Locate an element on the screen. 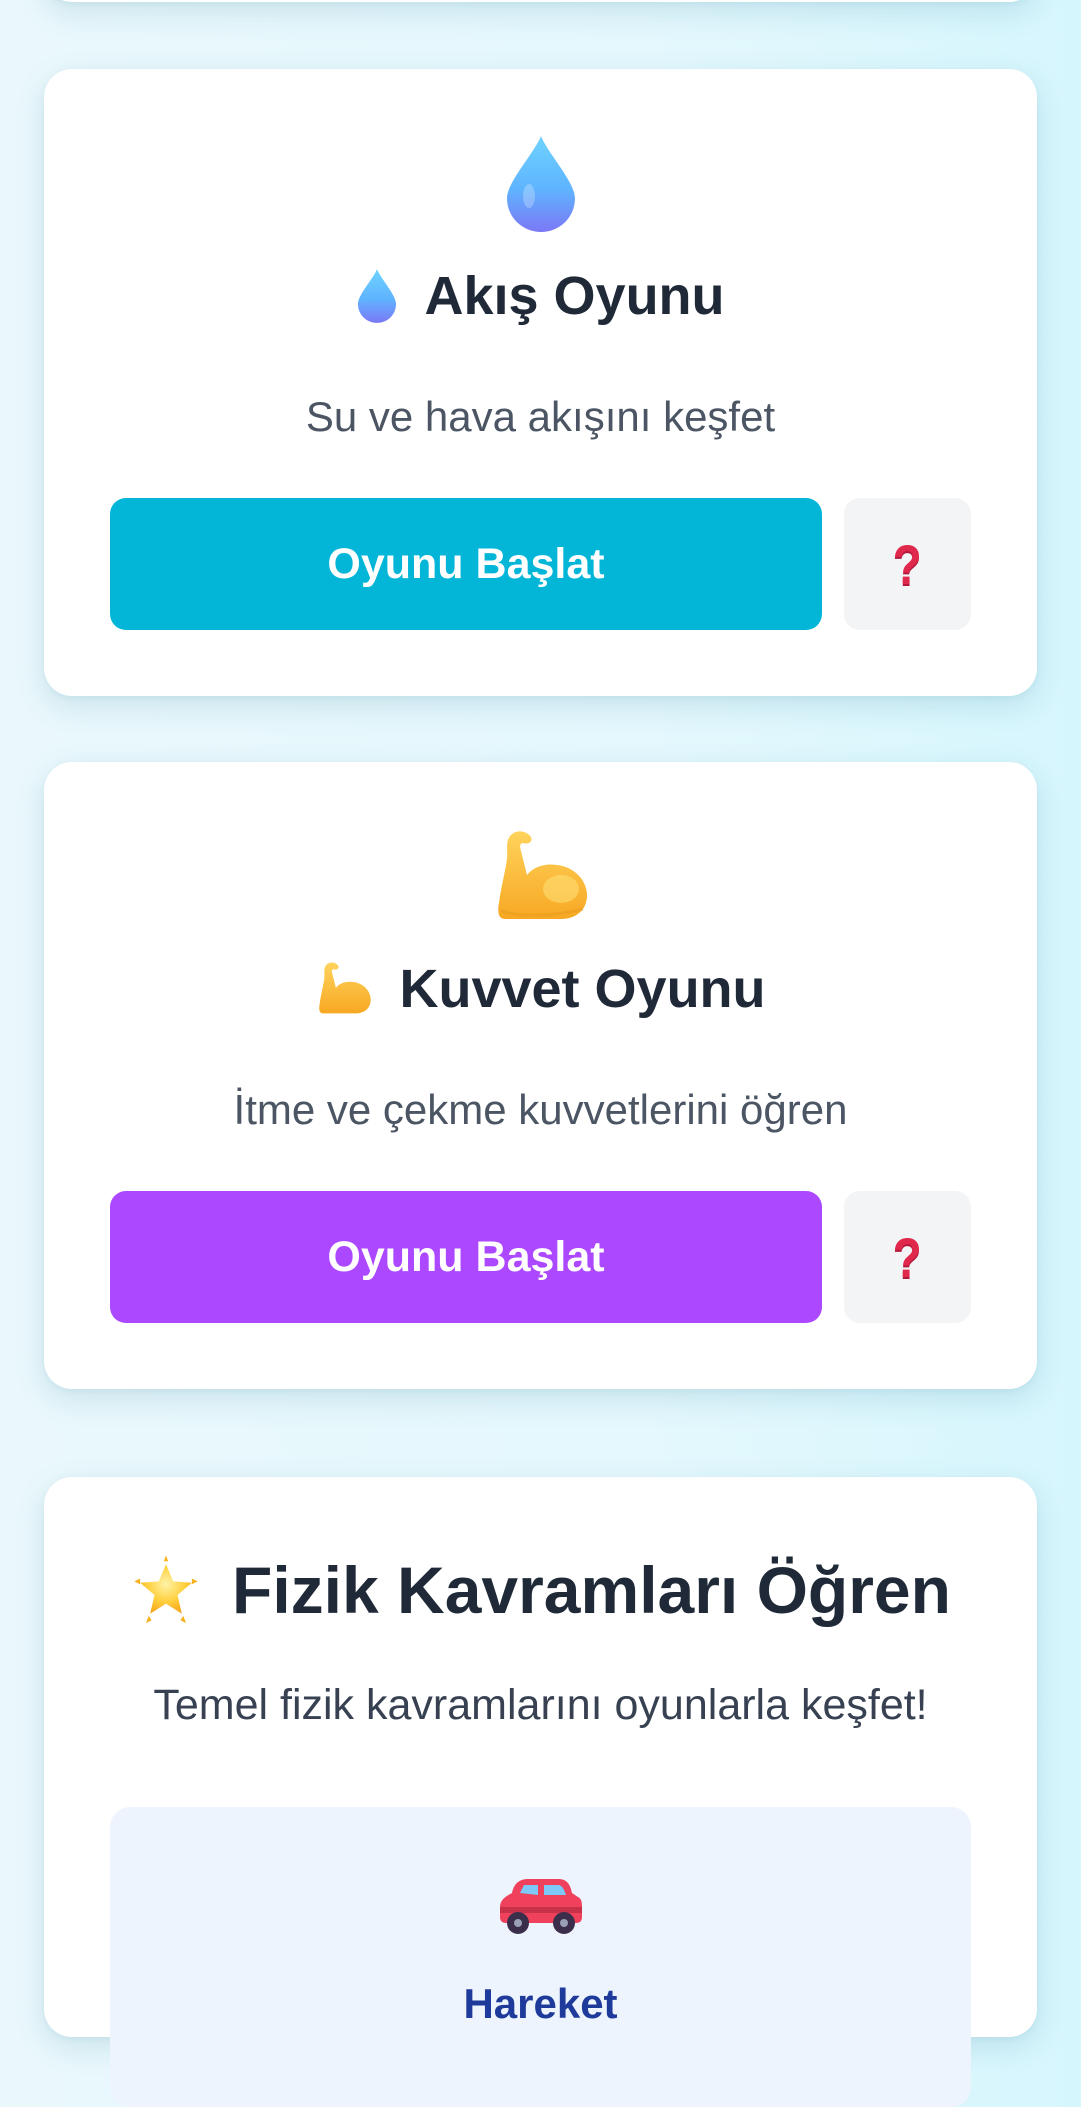 The height and width of the screenshot is (2107, 1081). concepts-title: Fizik Kavramları Öğren is located at coordinates (540, 1590).